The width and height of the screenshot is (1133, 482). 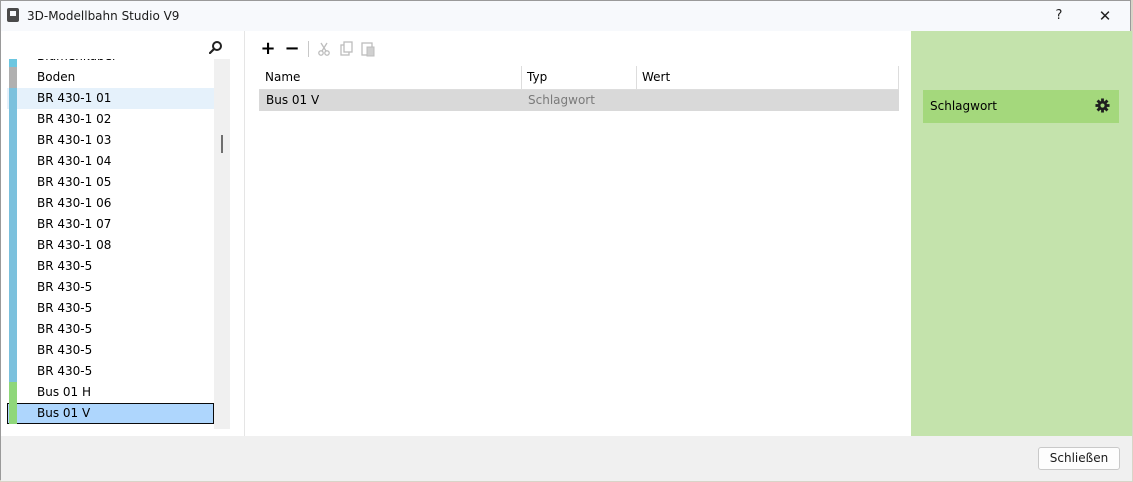 What do you see at coordinates (766, 100) in the screenshot?
I see `cell-value` at bounding box center [766, 100].